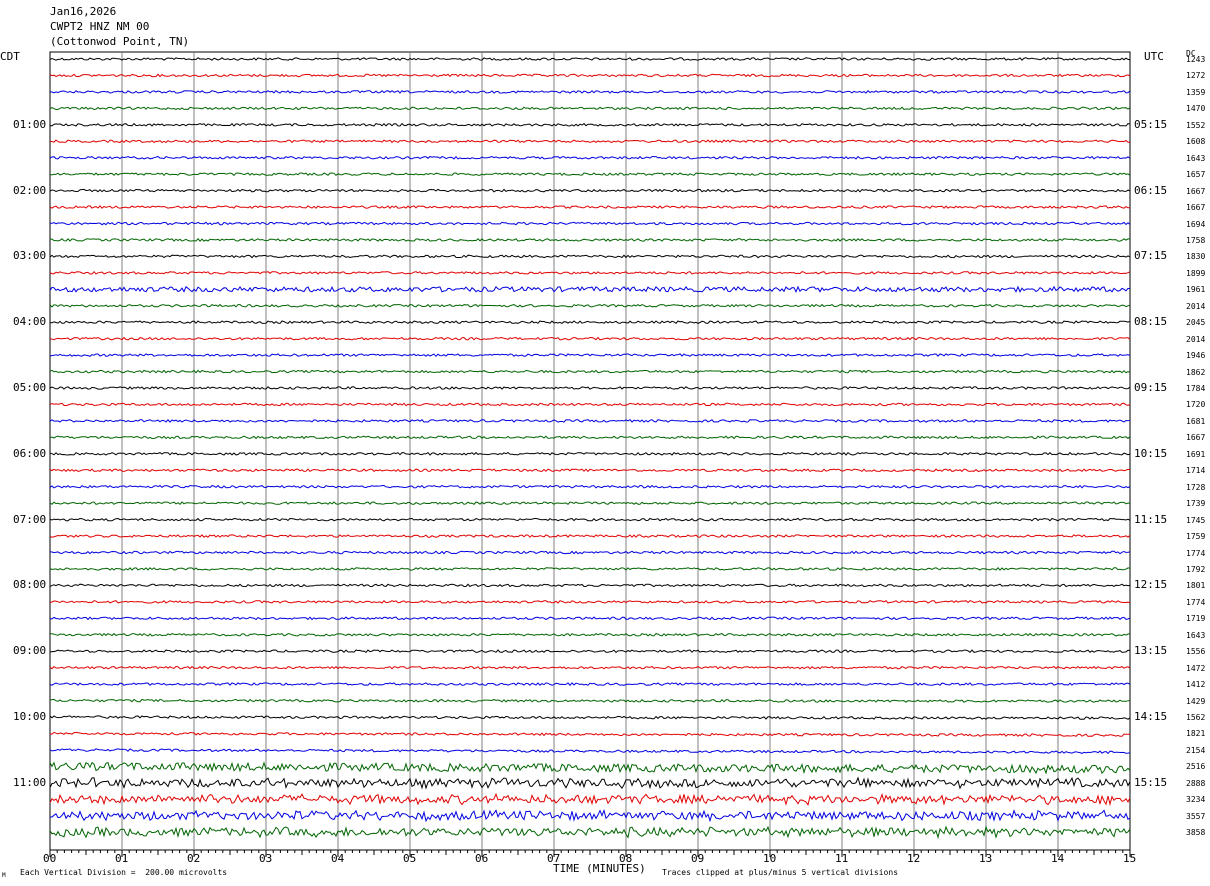  I want to click on right-timezone-label: UTC, so click(1154, 56).